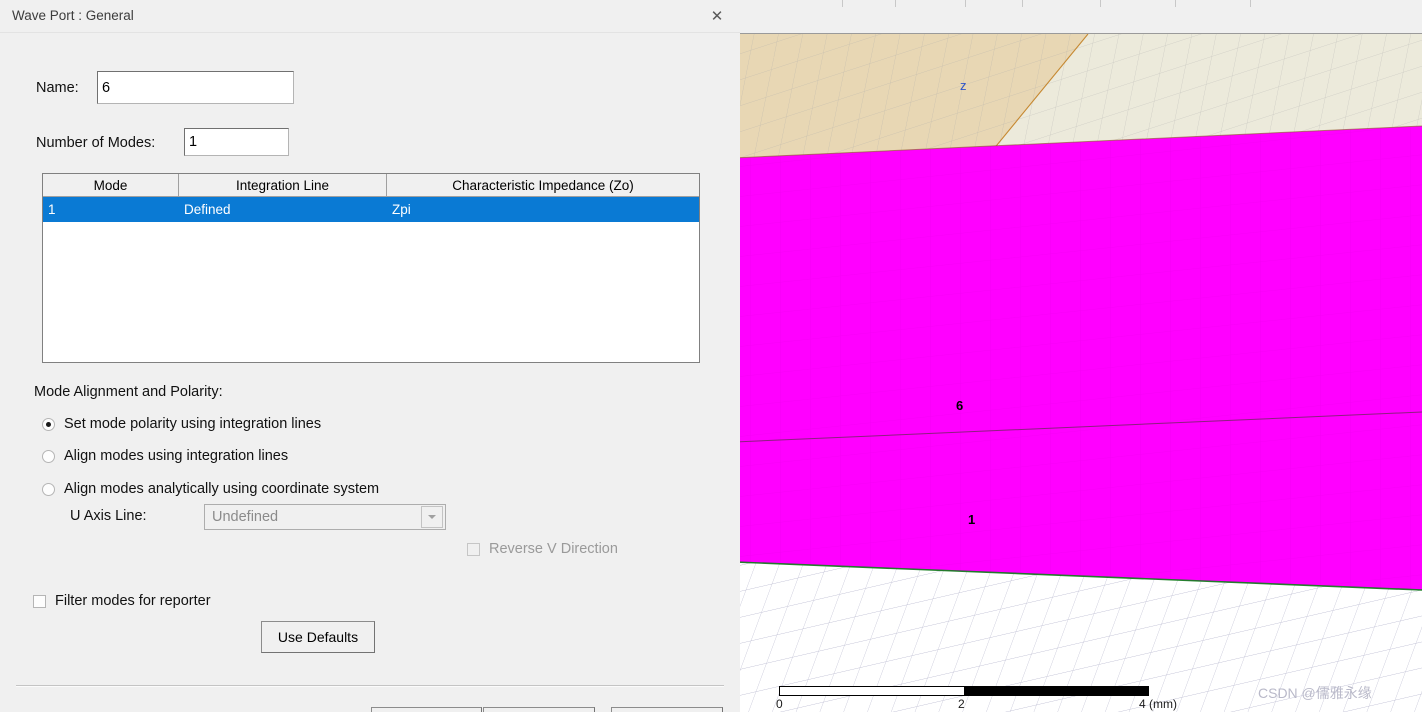 The image size is (1422, 712). What do you see at coordinates (972, 519) in the screenshot?
I see `mode-number-label: 1` at bounding box center [972, 519].